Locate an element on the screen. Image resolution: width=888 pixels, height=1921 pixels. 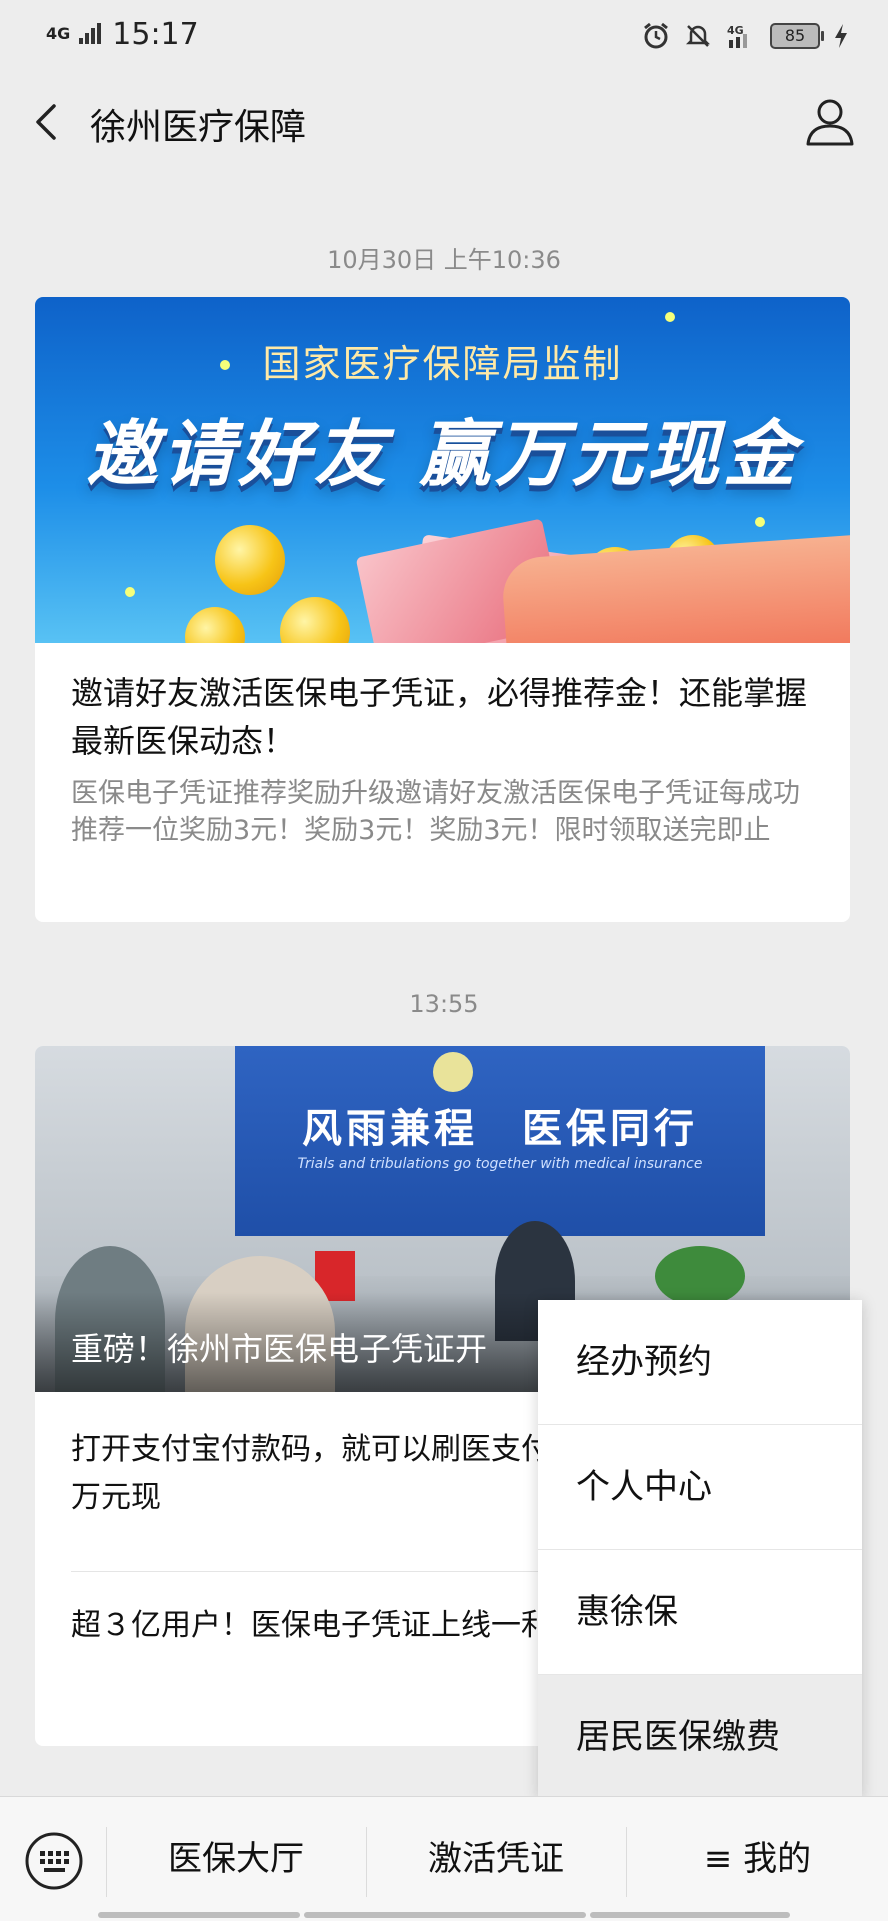
svg-text: 4G is located at coordinates (735, 30).